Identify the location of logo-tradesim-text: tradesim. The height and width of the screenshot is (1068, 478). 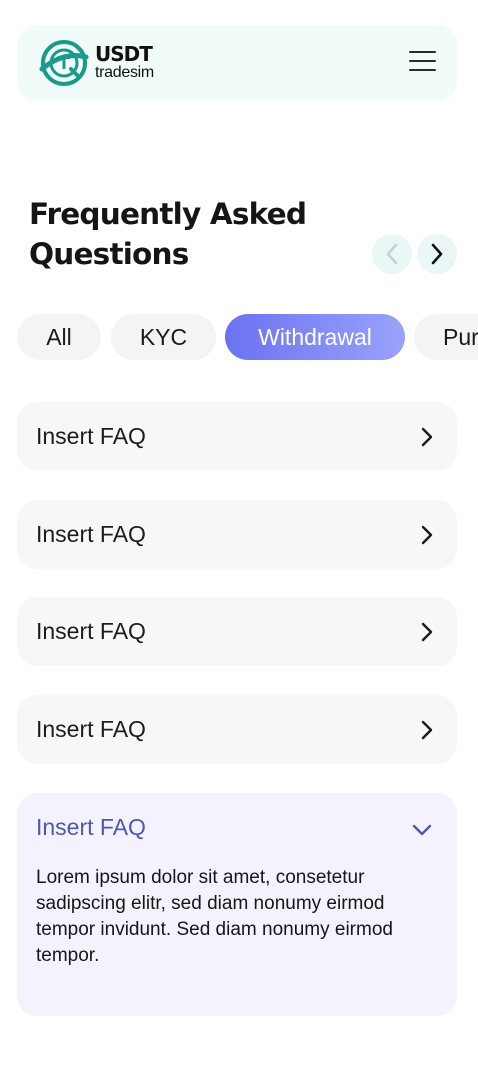
(124, 72).